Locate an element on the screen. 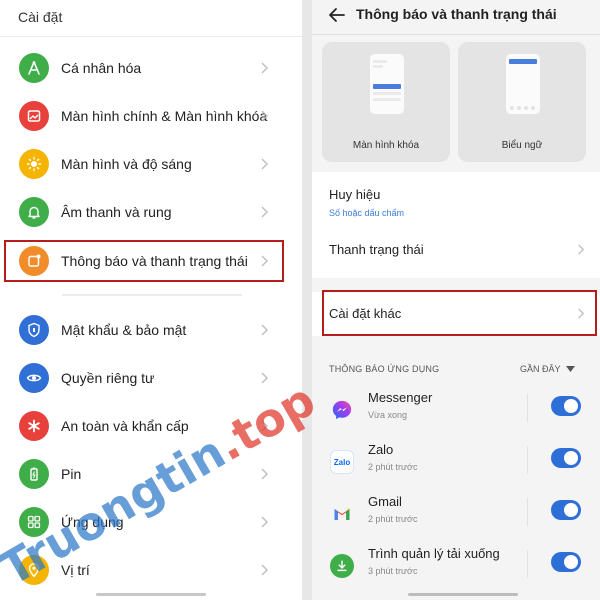 Image resolution: width=600 pixels, height=600 pixels. settings-item-label: Màn hình chính & Màn hình khóa is located at coordinates (164, 116).